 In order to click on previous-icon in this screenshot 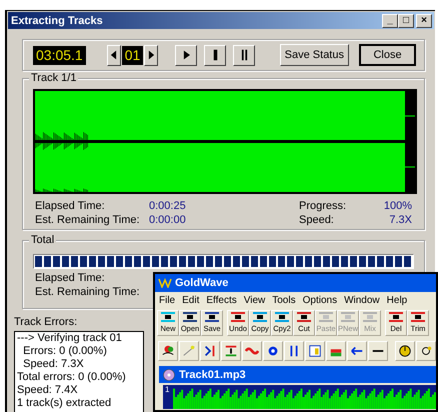, I will do `click(114, 55)`.